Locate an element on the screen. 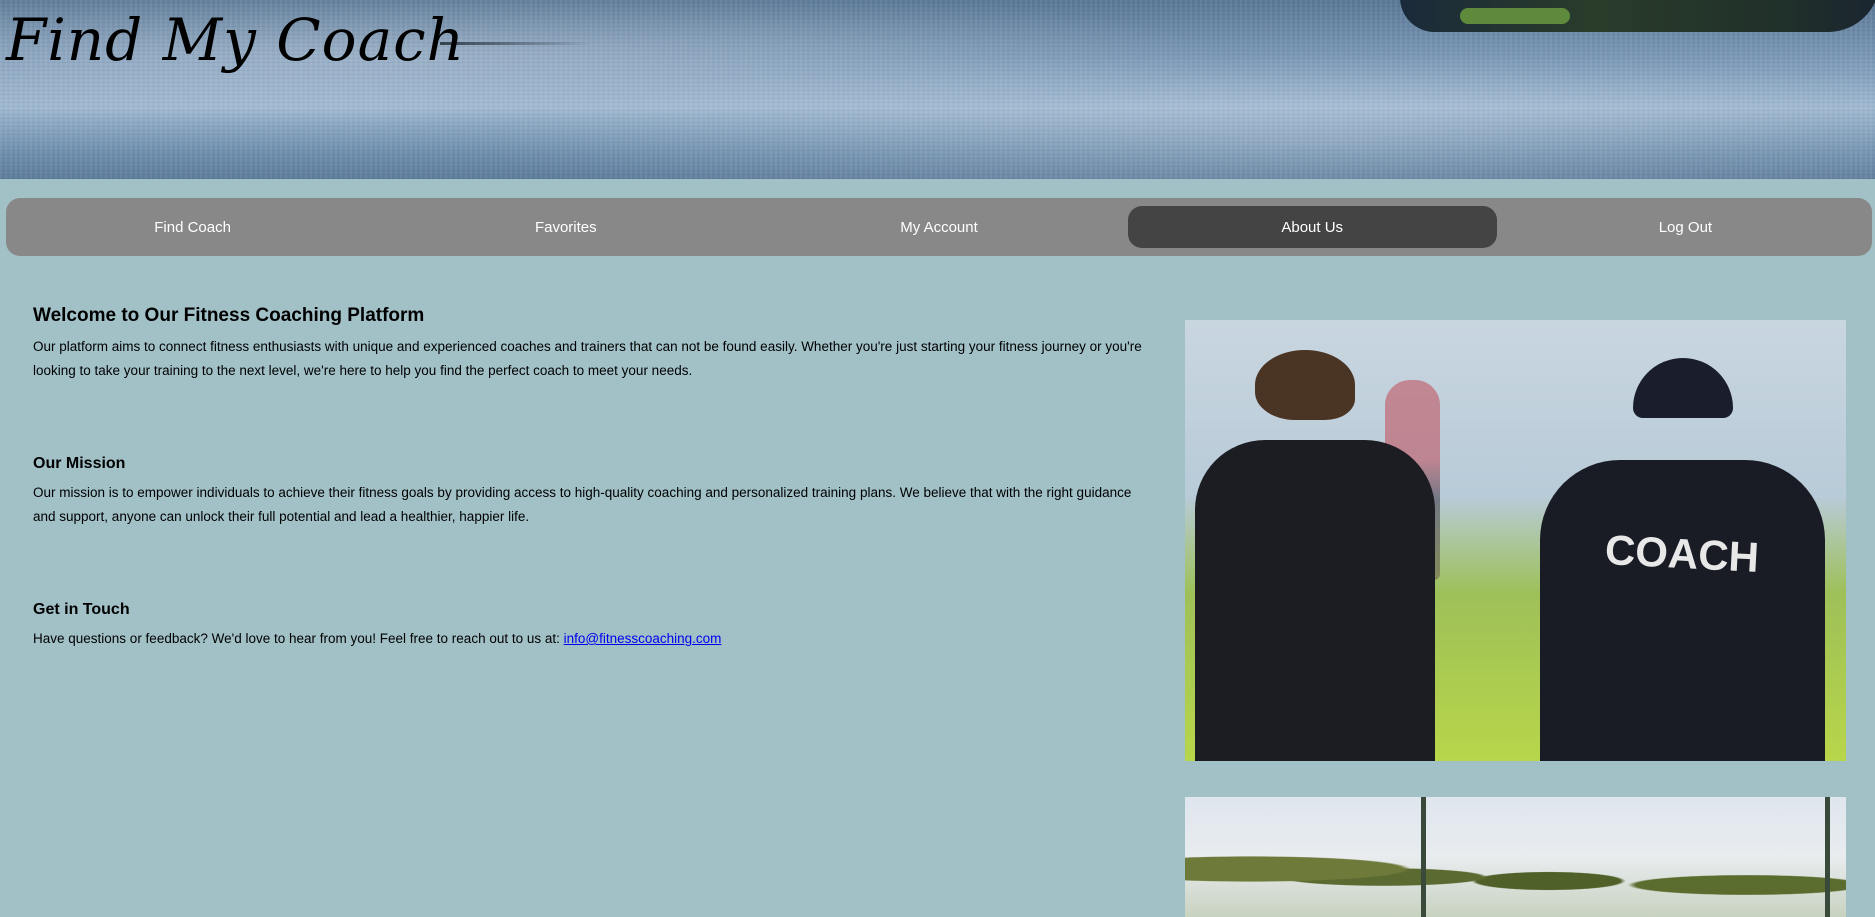 Image resolution: width=1875 pixels, height=917 pixels. welcome-heading: Welcome to Our Fitness Coaching Platform is located at coordinates (229, 315).